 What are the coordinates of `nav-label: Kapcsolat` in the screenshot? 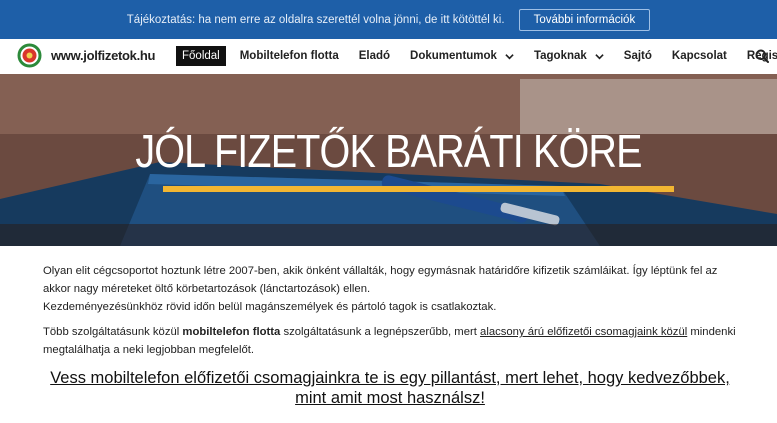 It's located at (699, 56).